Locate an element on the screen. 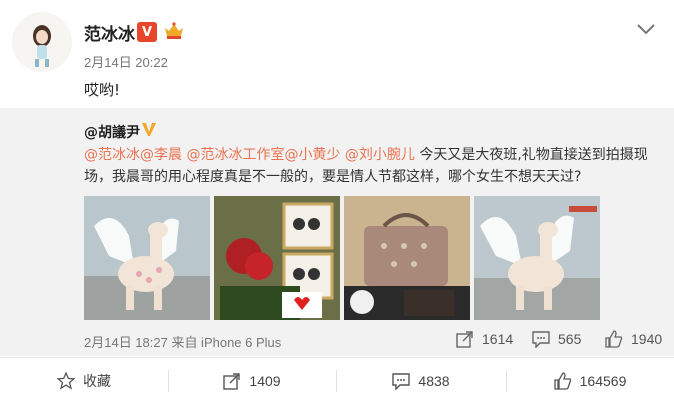  comment-button: 4838 is located at coordinates (421, 380).